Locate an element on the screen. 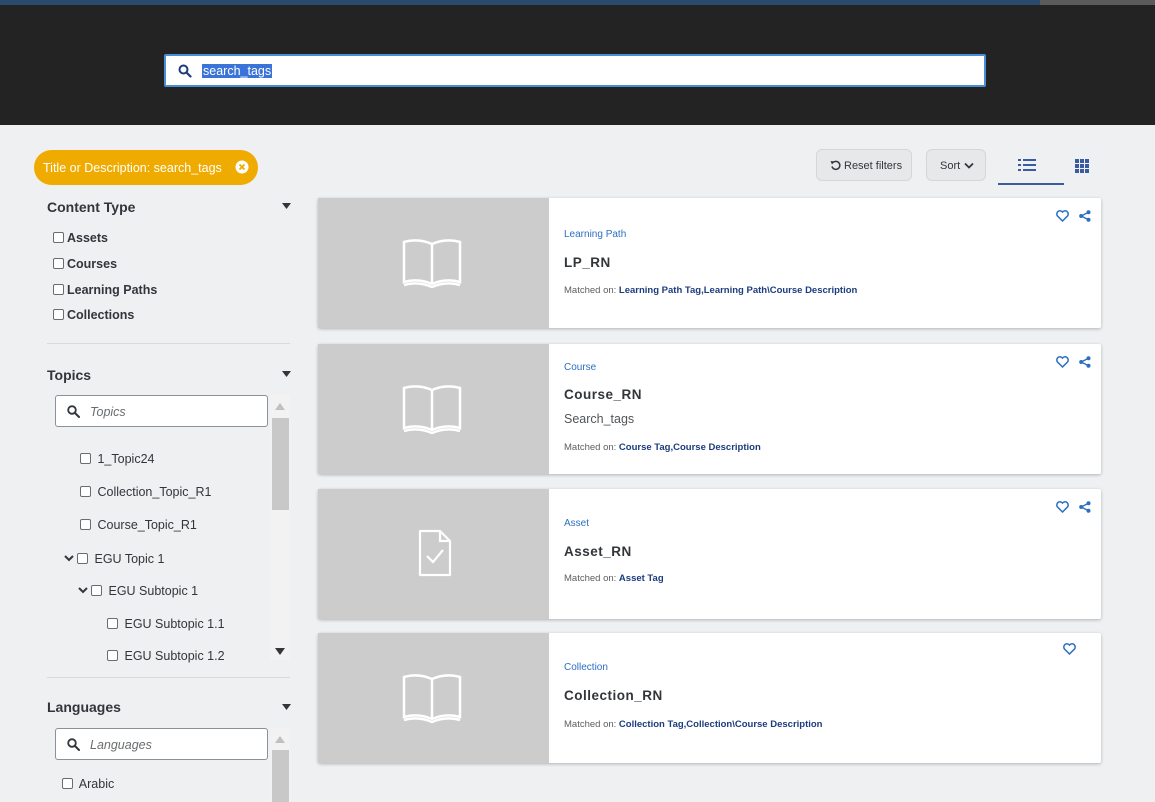 This screenshot has height=802, width=1155. content-type-courses: Courses is located at coordinates (85, 264).